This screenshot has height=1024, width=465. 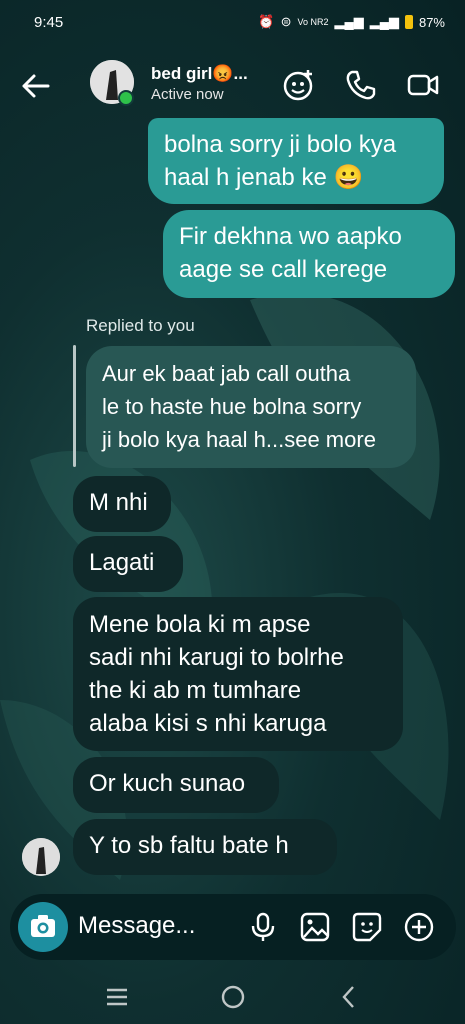 I want to click on effects-icon, so click(x=299, y=85).